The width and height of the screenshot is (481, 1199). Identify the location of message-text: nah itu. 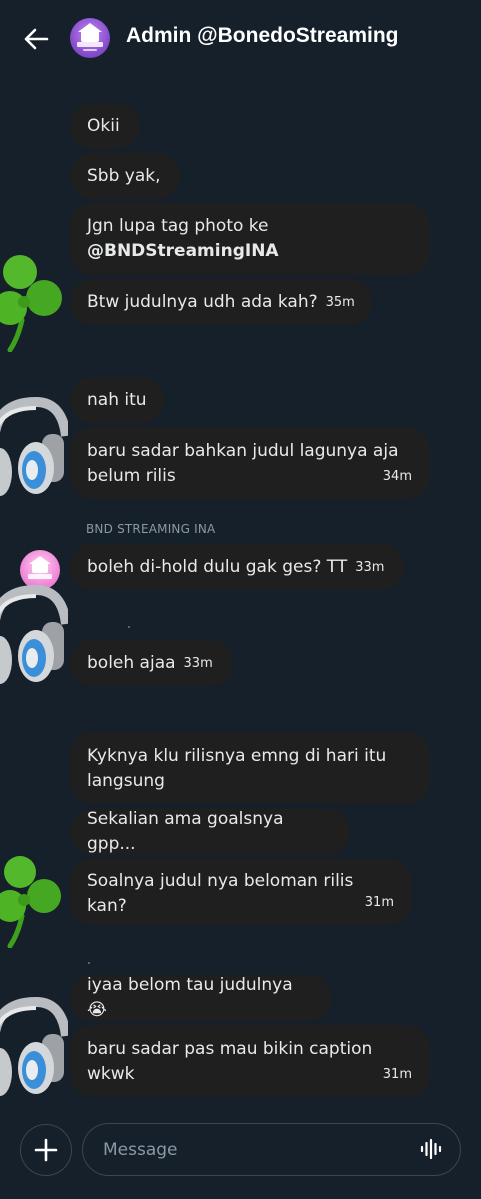
(117, 399).